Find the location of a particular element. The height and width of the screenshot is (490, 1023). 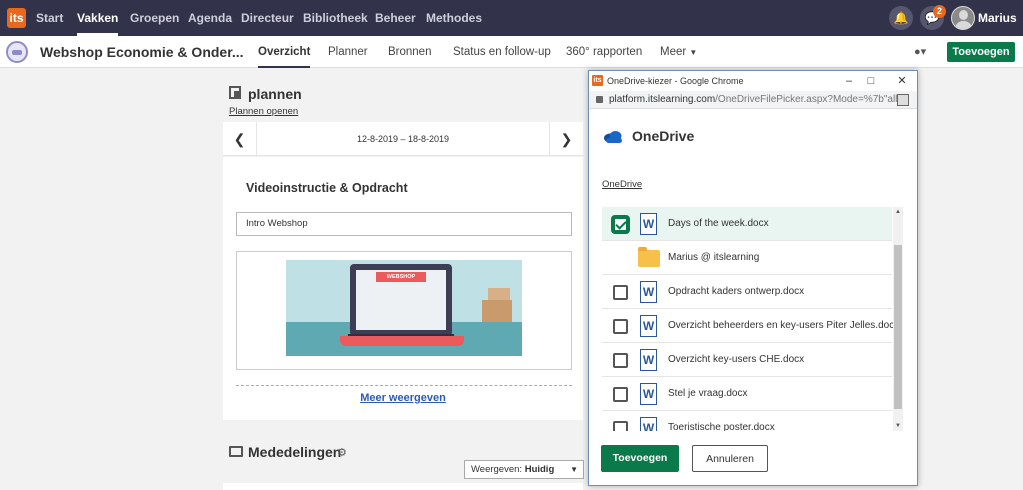

list-item: W Days of the week.docx is located at coordinates (747, 224).